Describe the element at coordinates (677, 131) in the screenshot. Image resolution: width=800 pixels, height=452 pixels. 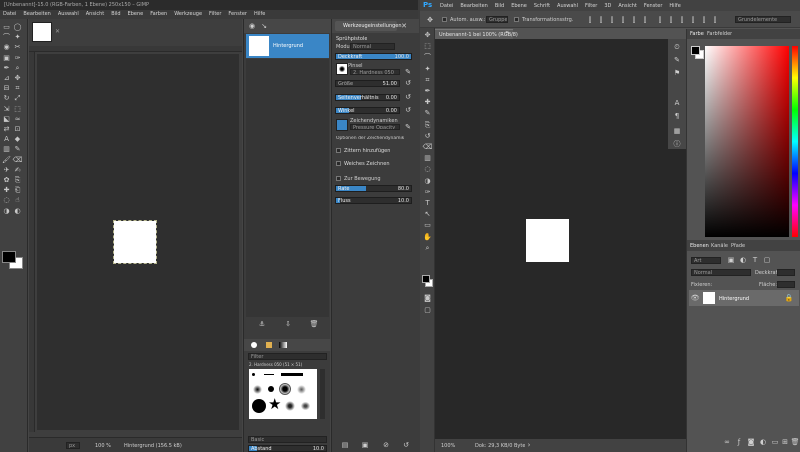
I see `properties-panel-icon: ▦` at that location.